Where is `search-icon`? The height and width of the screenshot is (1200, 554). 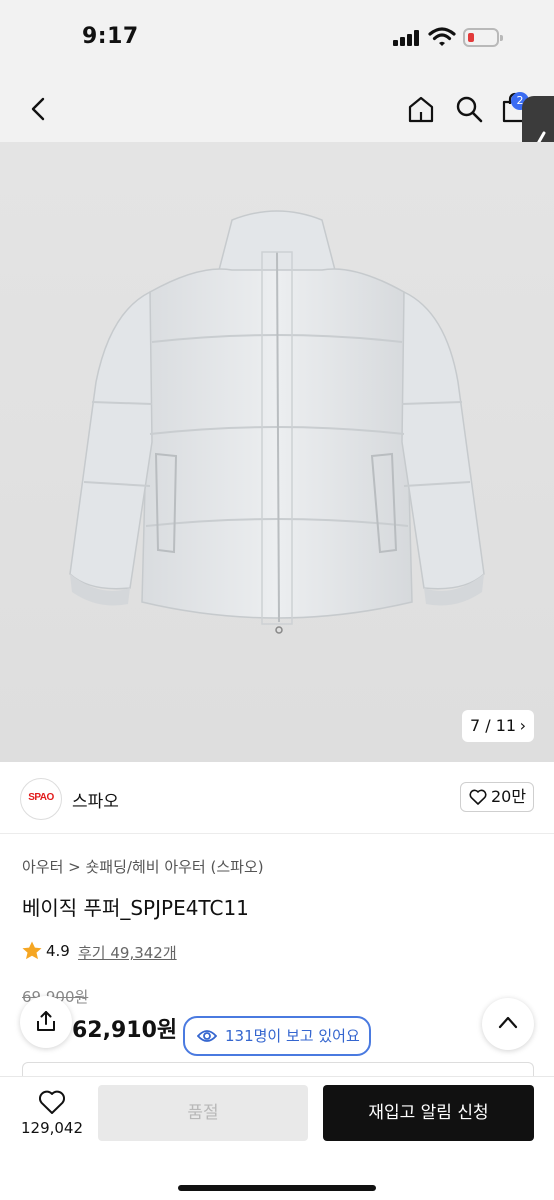 search-icon is located at coordinates (469, 109).